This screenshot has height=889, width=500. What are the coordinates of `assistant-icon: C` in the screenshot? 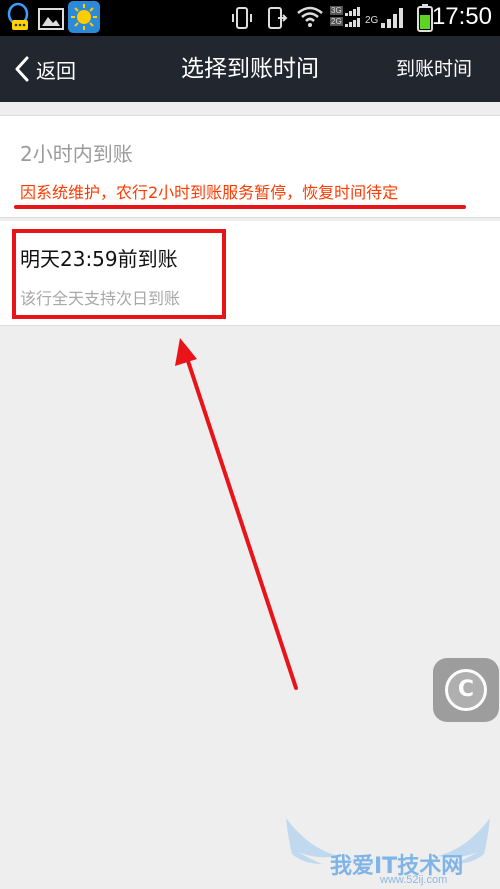 It's located at (466, 690).